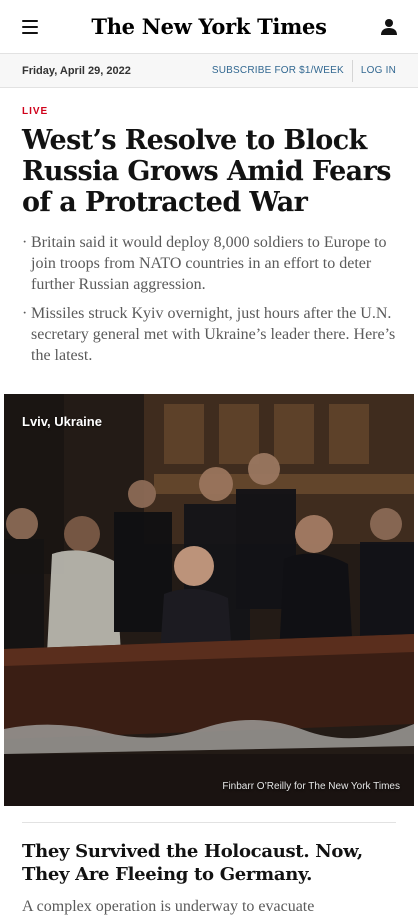 The width and height of the screenshot is (418, 919). I want to click on current-date: Friday, April 29, 2022, so click(76, 70).